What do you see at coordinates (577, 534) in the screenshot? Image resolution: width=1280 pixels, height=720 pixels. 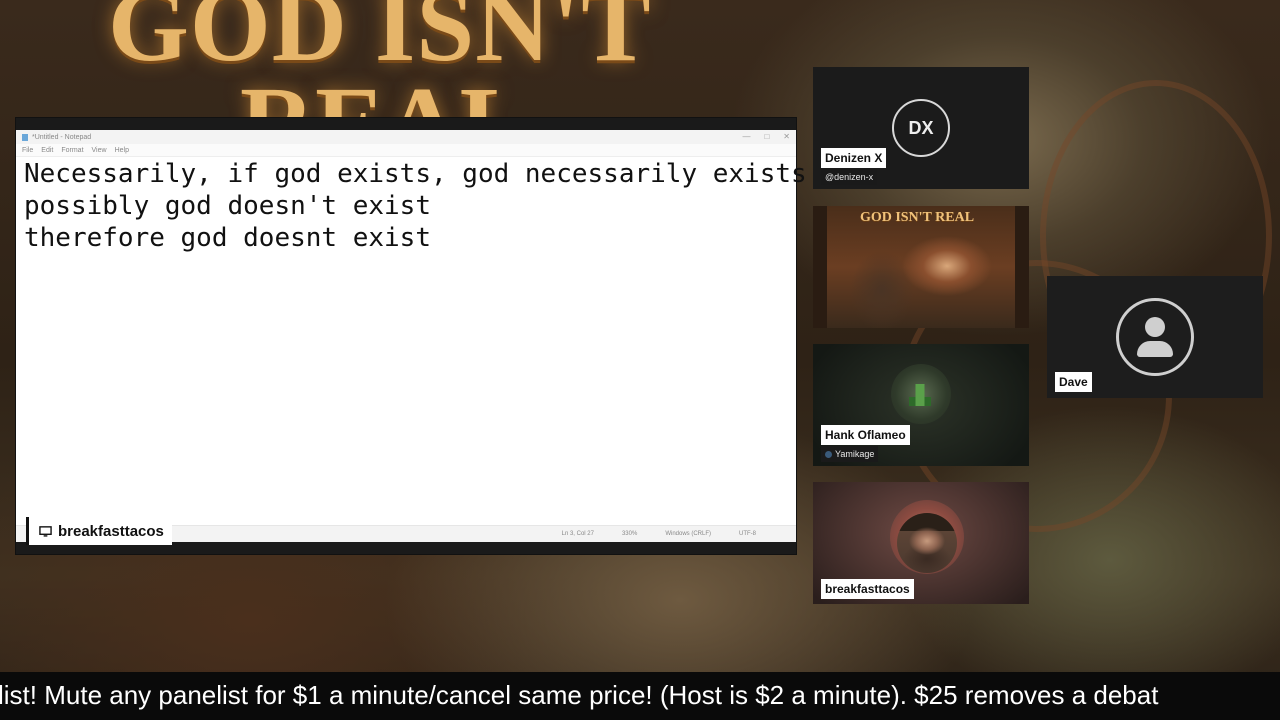 I see `cursor-position: Ln 3, Col 27` at bounding box center [577, 534].